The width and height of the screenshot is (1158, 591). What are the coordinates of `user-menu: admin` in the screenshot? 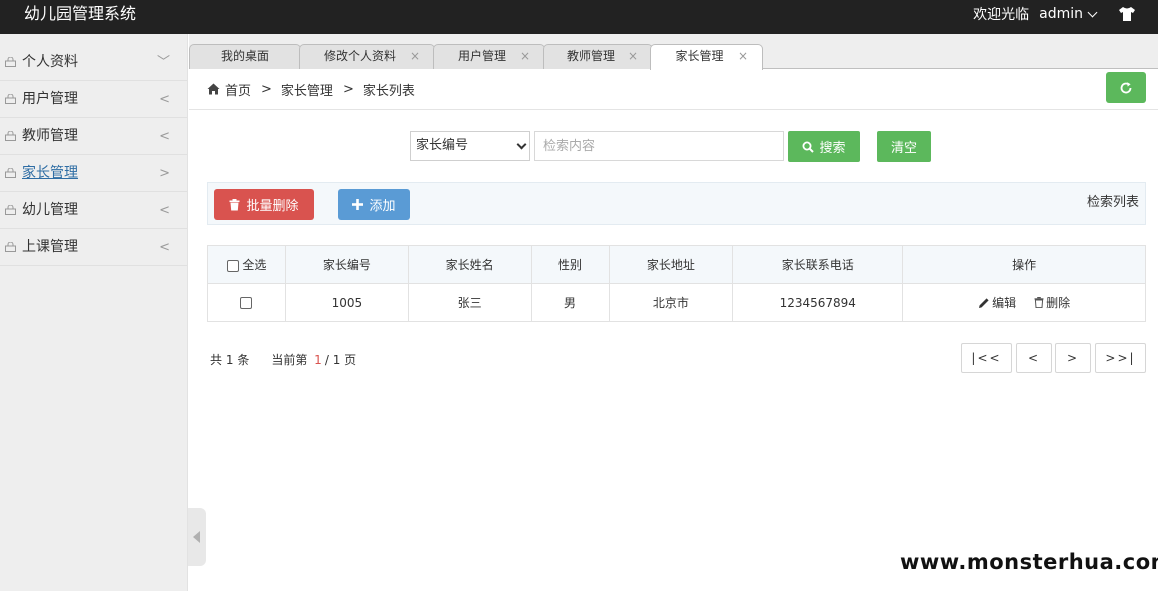 It's located at (1068, 14).